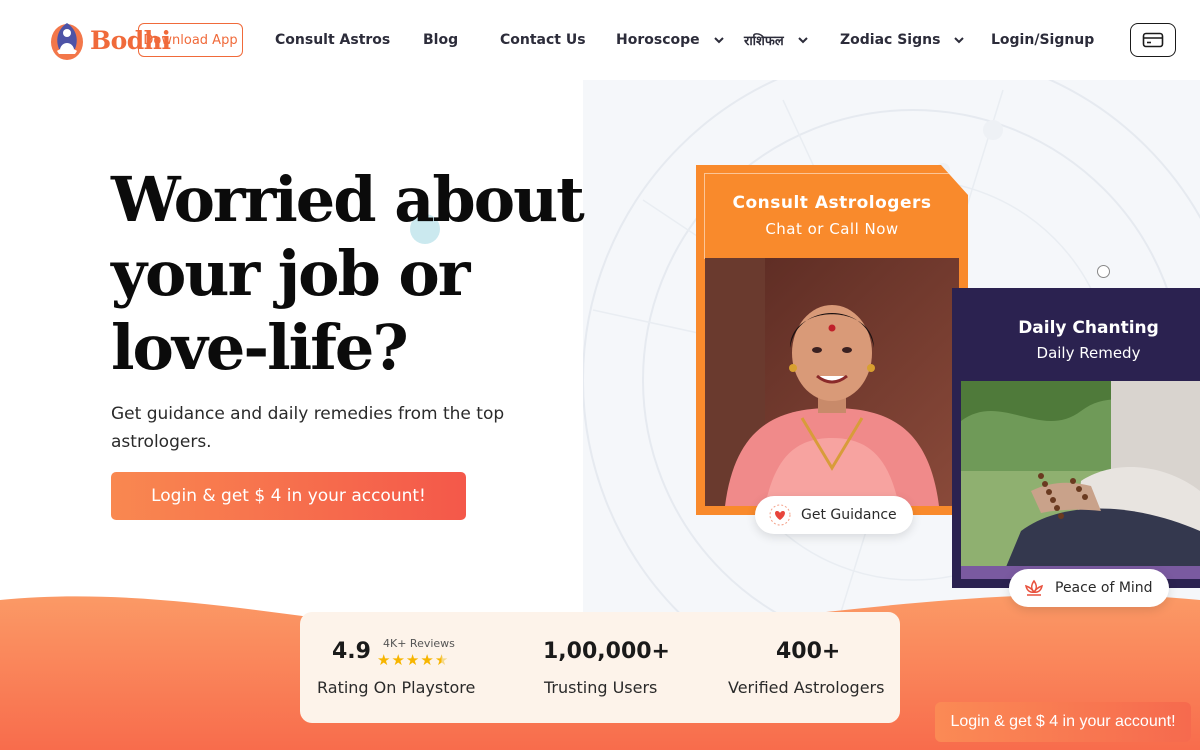  I want to click on credit-card-icon, so click(1153, 40).